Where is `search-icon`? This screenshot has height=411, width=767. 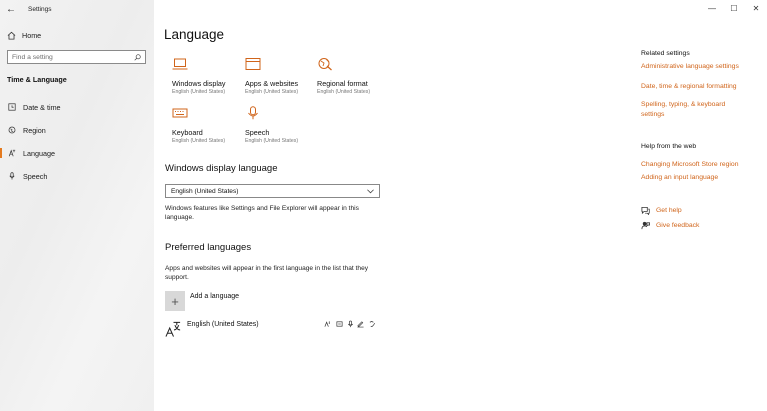 search-icon is located at coordinates (137, 57).